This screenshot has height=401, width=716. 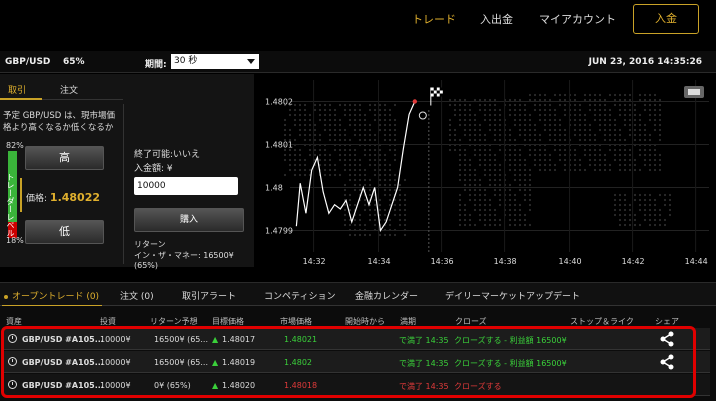 What do you see at coordinates (694, 92) in the screenshot?
I see `camera-icon-lens` at bounding box center [694, 92].